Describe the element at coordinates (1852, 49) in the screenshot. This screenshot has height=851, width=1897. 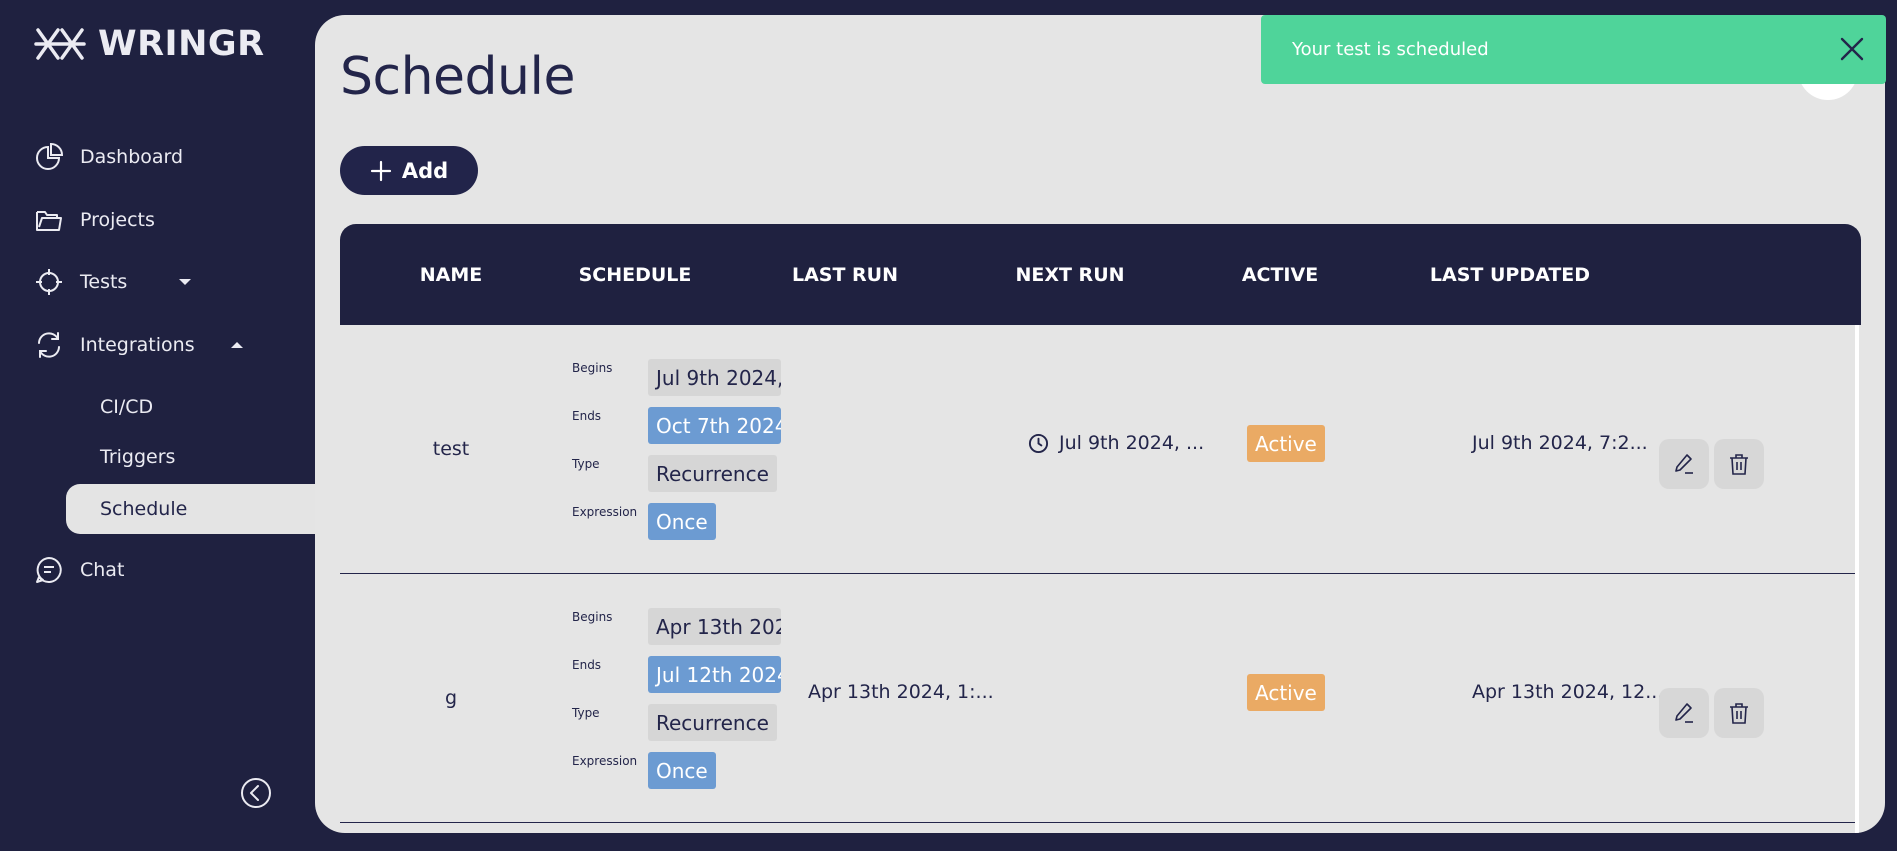
I see `close-icon` at that location.